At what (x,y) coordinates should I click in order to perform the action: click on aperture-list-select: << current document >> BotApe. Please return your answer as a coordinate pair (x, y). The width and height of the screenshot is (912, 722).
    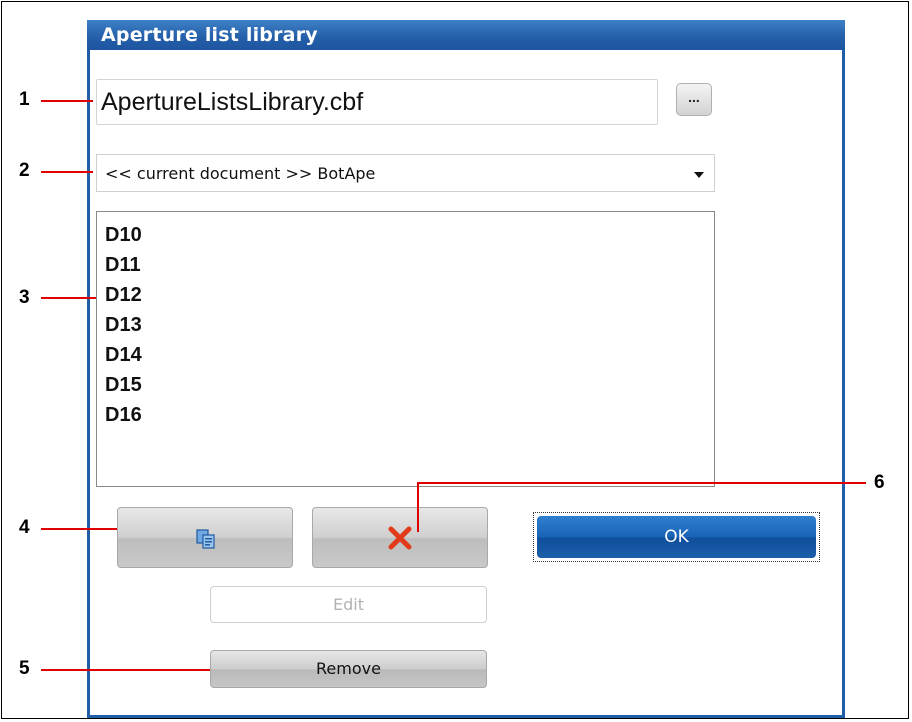
    Looking at the image, I should click on (405, 173).